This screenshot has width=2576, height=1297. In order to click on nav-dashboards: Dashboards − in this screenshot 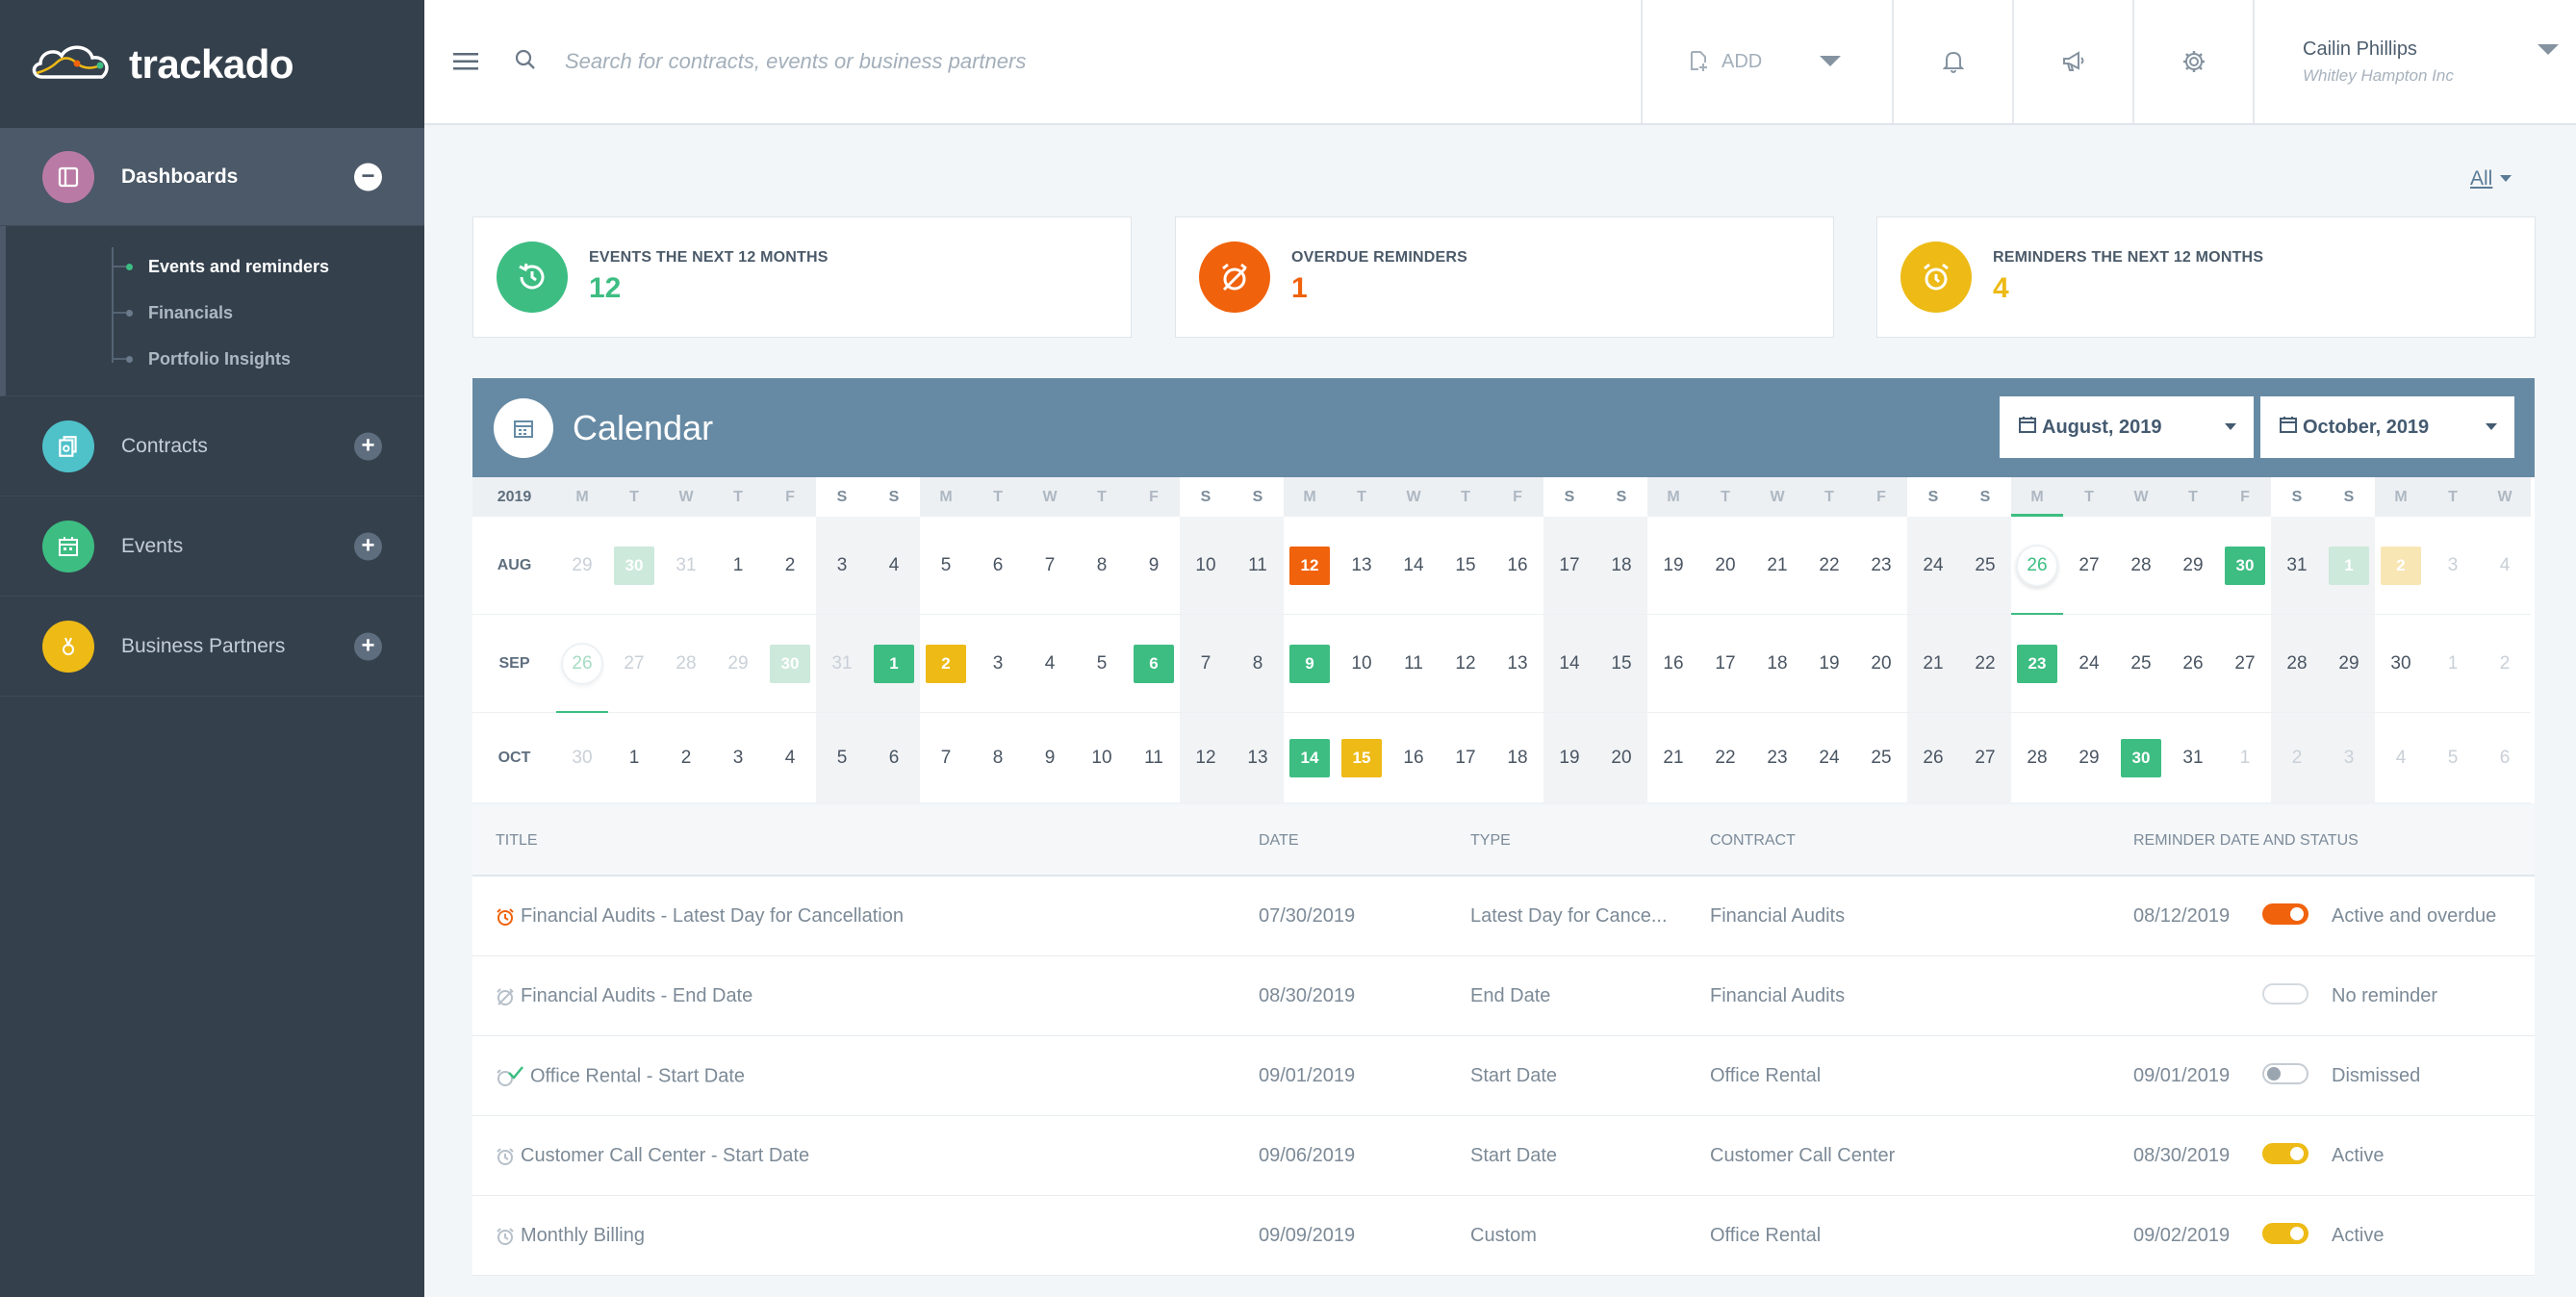, I will do `click(212, 177)`.